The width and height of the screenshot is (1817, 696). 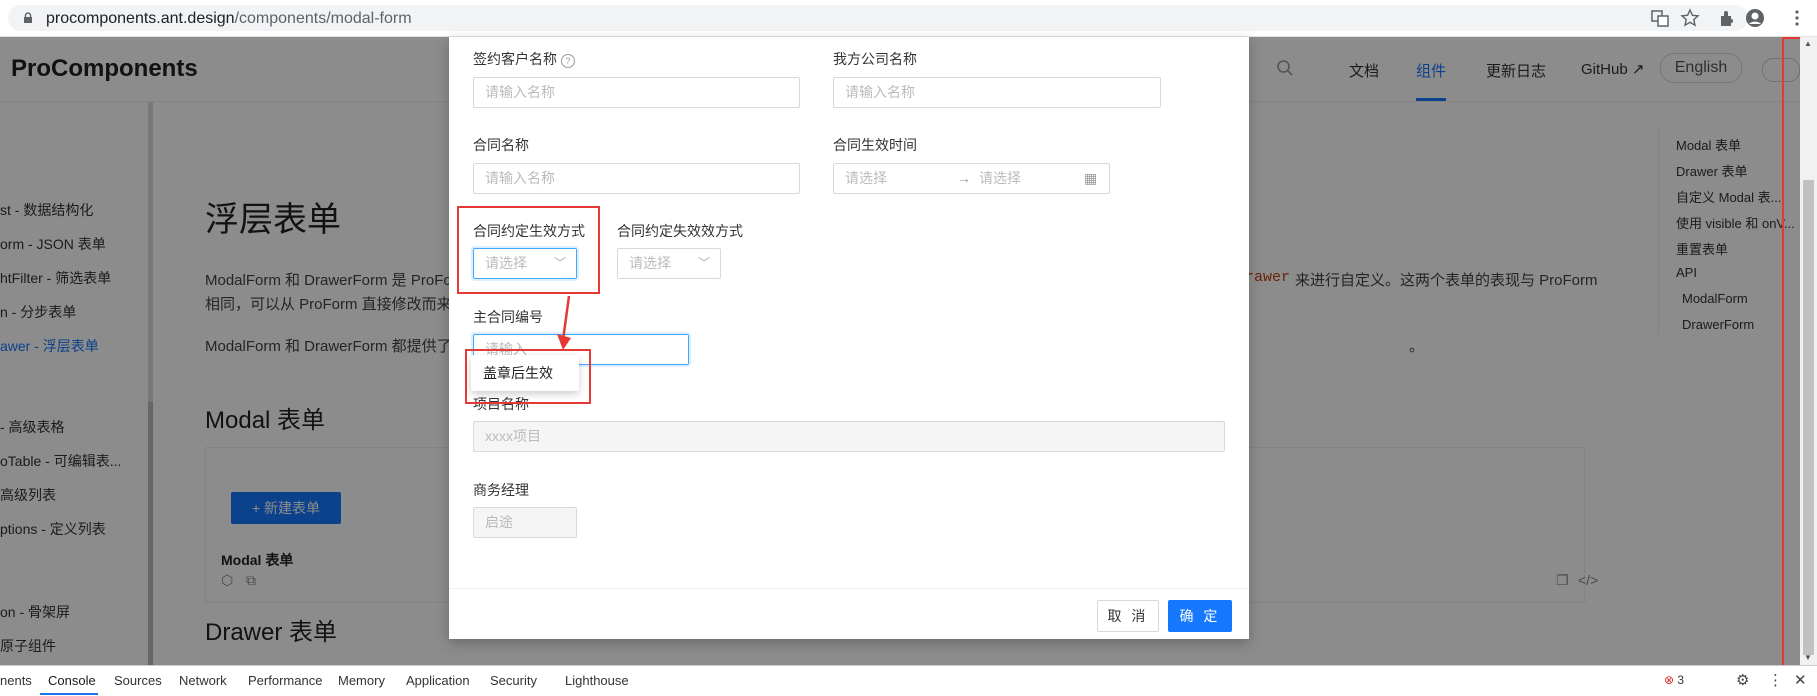 I want to click on devtools-menu-icon: ⋮, so click(x=1775, y=680).